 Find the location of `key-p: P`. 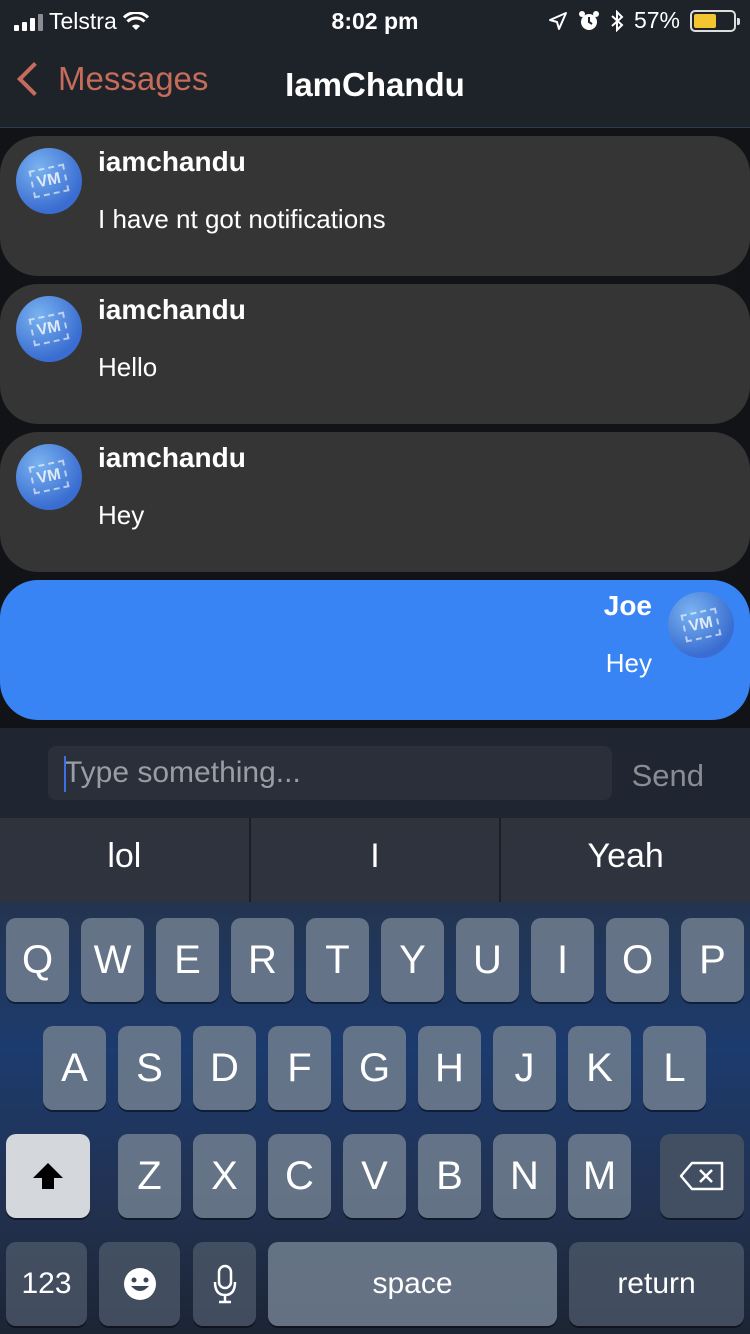

key-p: P is located at coordinates (712, 960).